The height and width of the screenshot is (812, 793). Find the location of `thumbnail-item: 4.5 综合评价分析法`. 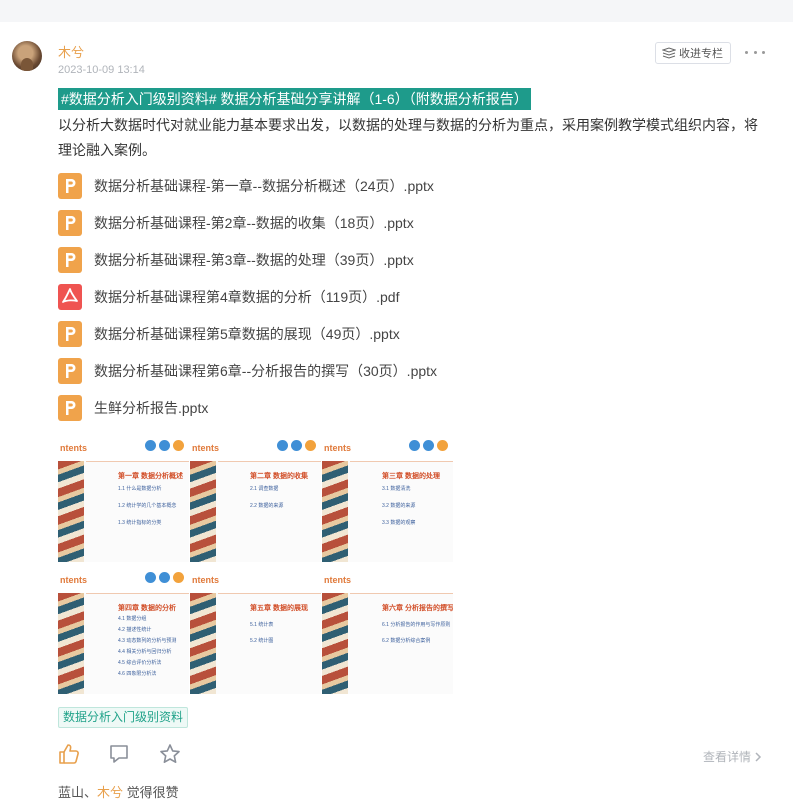

thumbnail-item: 4.5 综合评价分析法 is located at coordinates (140, 663).